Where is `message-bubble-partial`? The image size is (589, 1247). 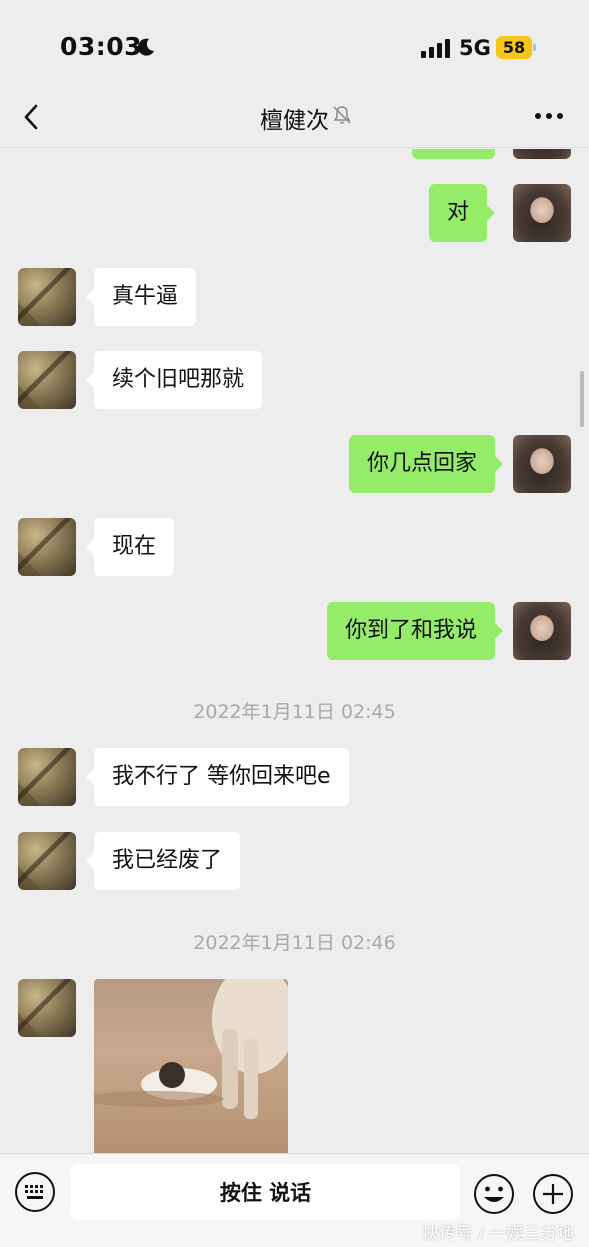 message-bubble-partial is located at coordinates (453, 154).